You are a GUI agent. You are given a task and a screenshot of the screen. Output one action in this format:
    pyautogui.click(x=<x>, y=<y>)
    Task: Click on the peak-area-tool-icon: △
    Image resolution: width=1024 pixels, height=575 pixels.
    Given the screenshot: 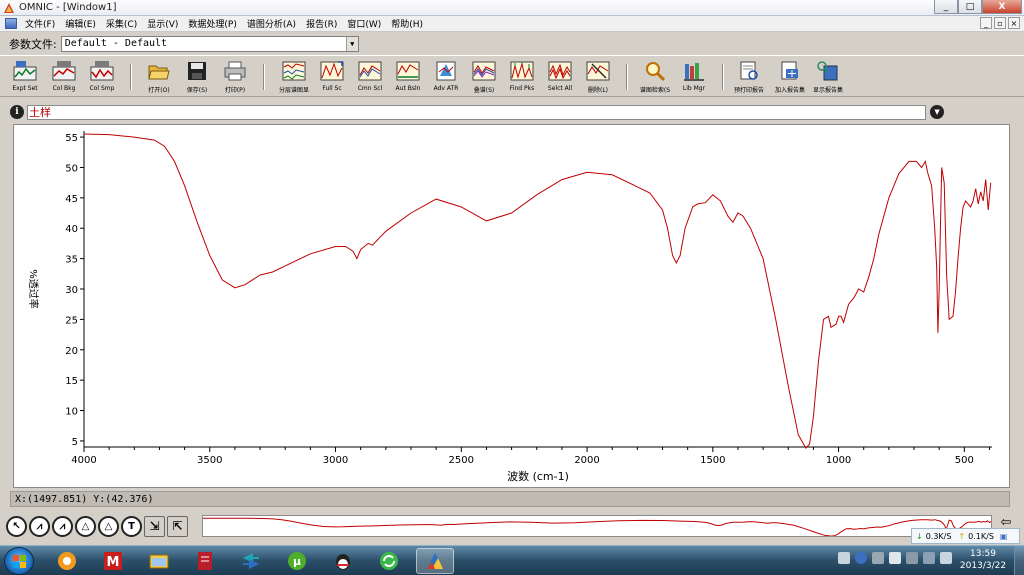 What is the action you would take?
    pyautogui.click(x=85, y=526)
    